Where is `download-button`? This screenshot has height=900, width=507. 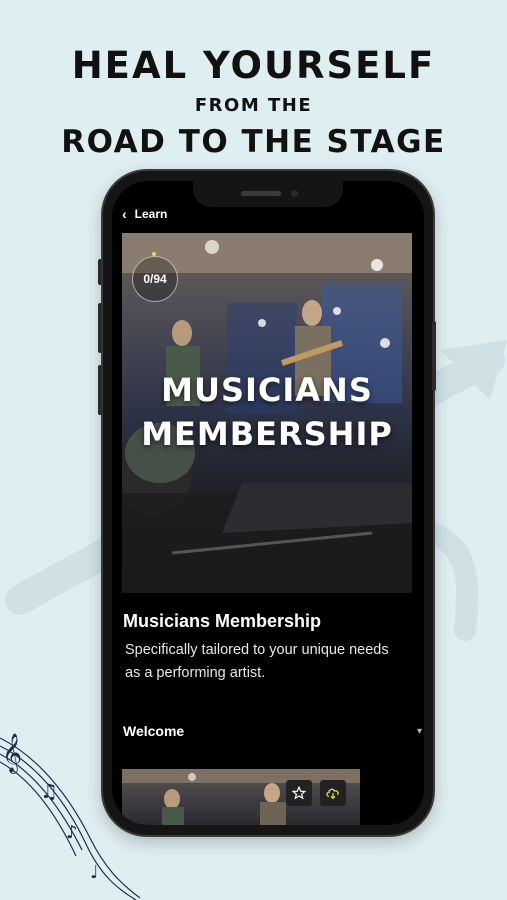 download-button is located at coordinates (333, 793).